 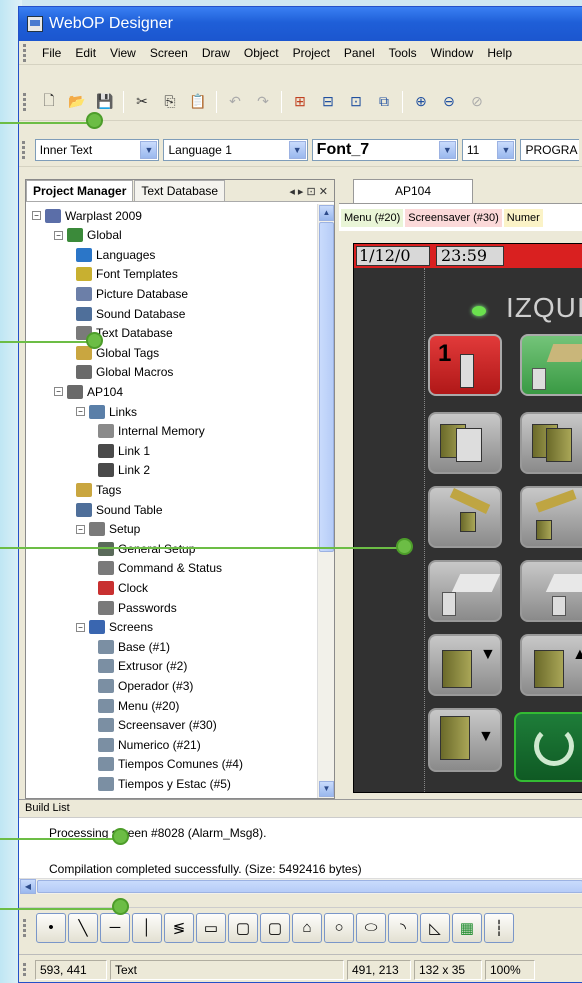 I want to click on screen-tab: Menu (#20), so click(x=372, y=217).